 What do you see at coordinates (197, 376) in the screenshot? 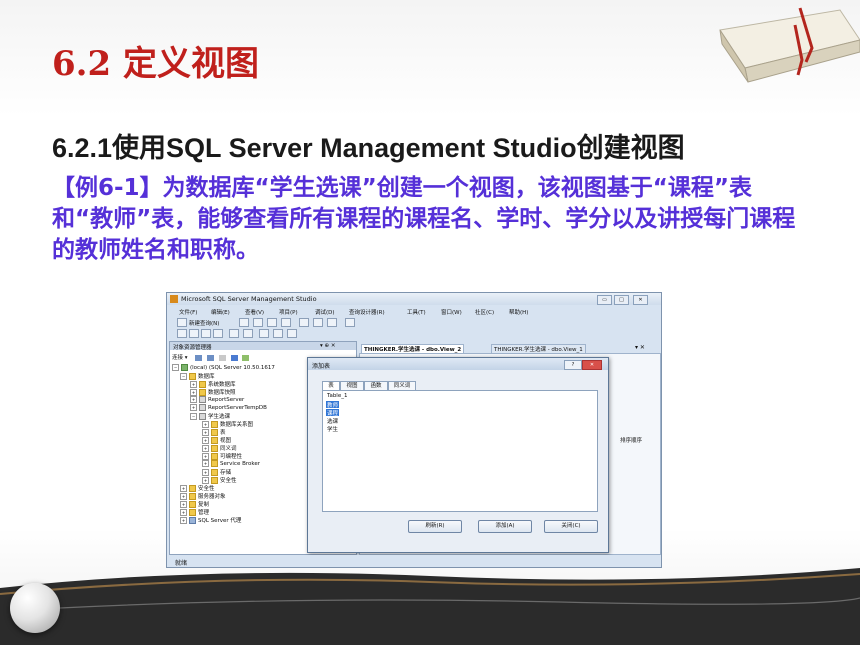
I see `tree-node-databases: − 数据库` at bounding box center [197, 376].